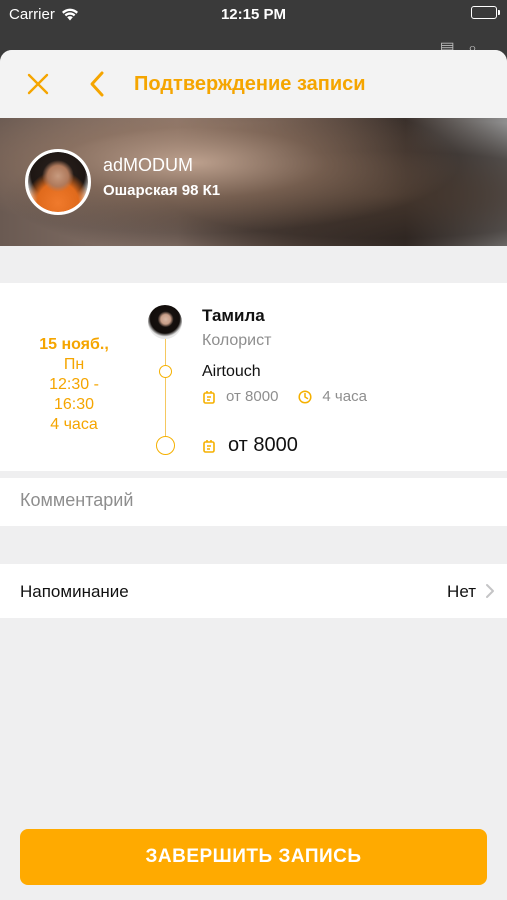  What do you see at coordinates (38, 84) in the screenshot?
I see `close-icon` at bounding box center [38, 84].